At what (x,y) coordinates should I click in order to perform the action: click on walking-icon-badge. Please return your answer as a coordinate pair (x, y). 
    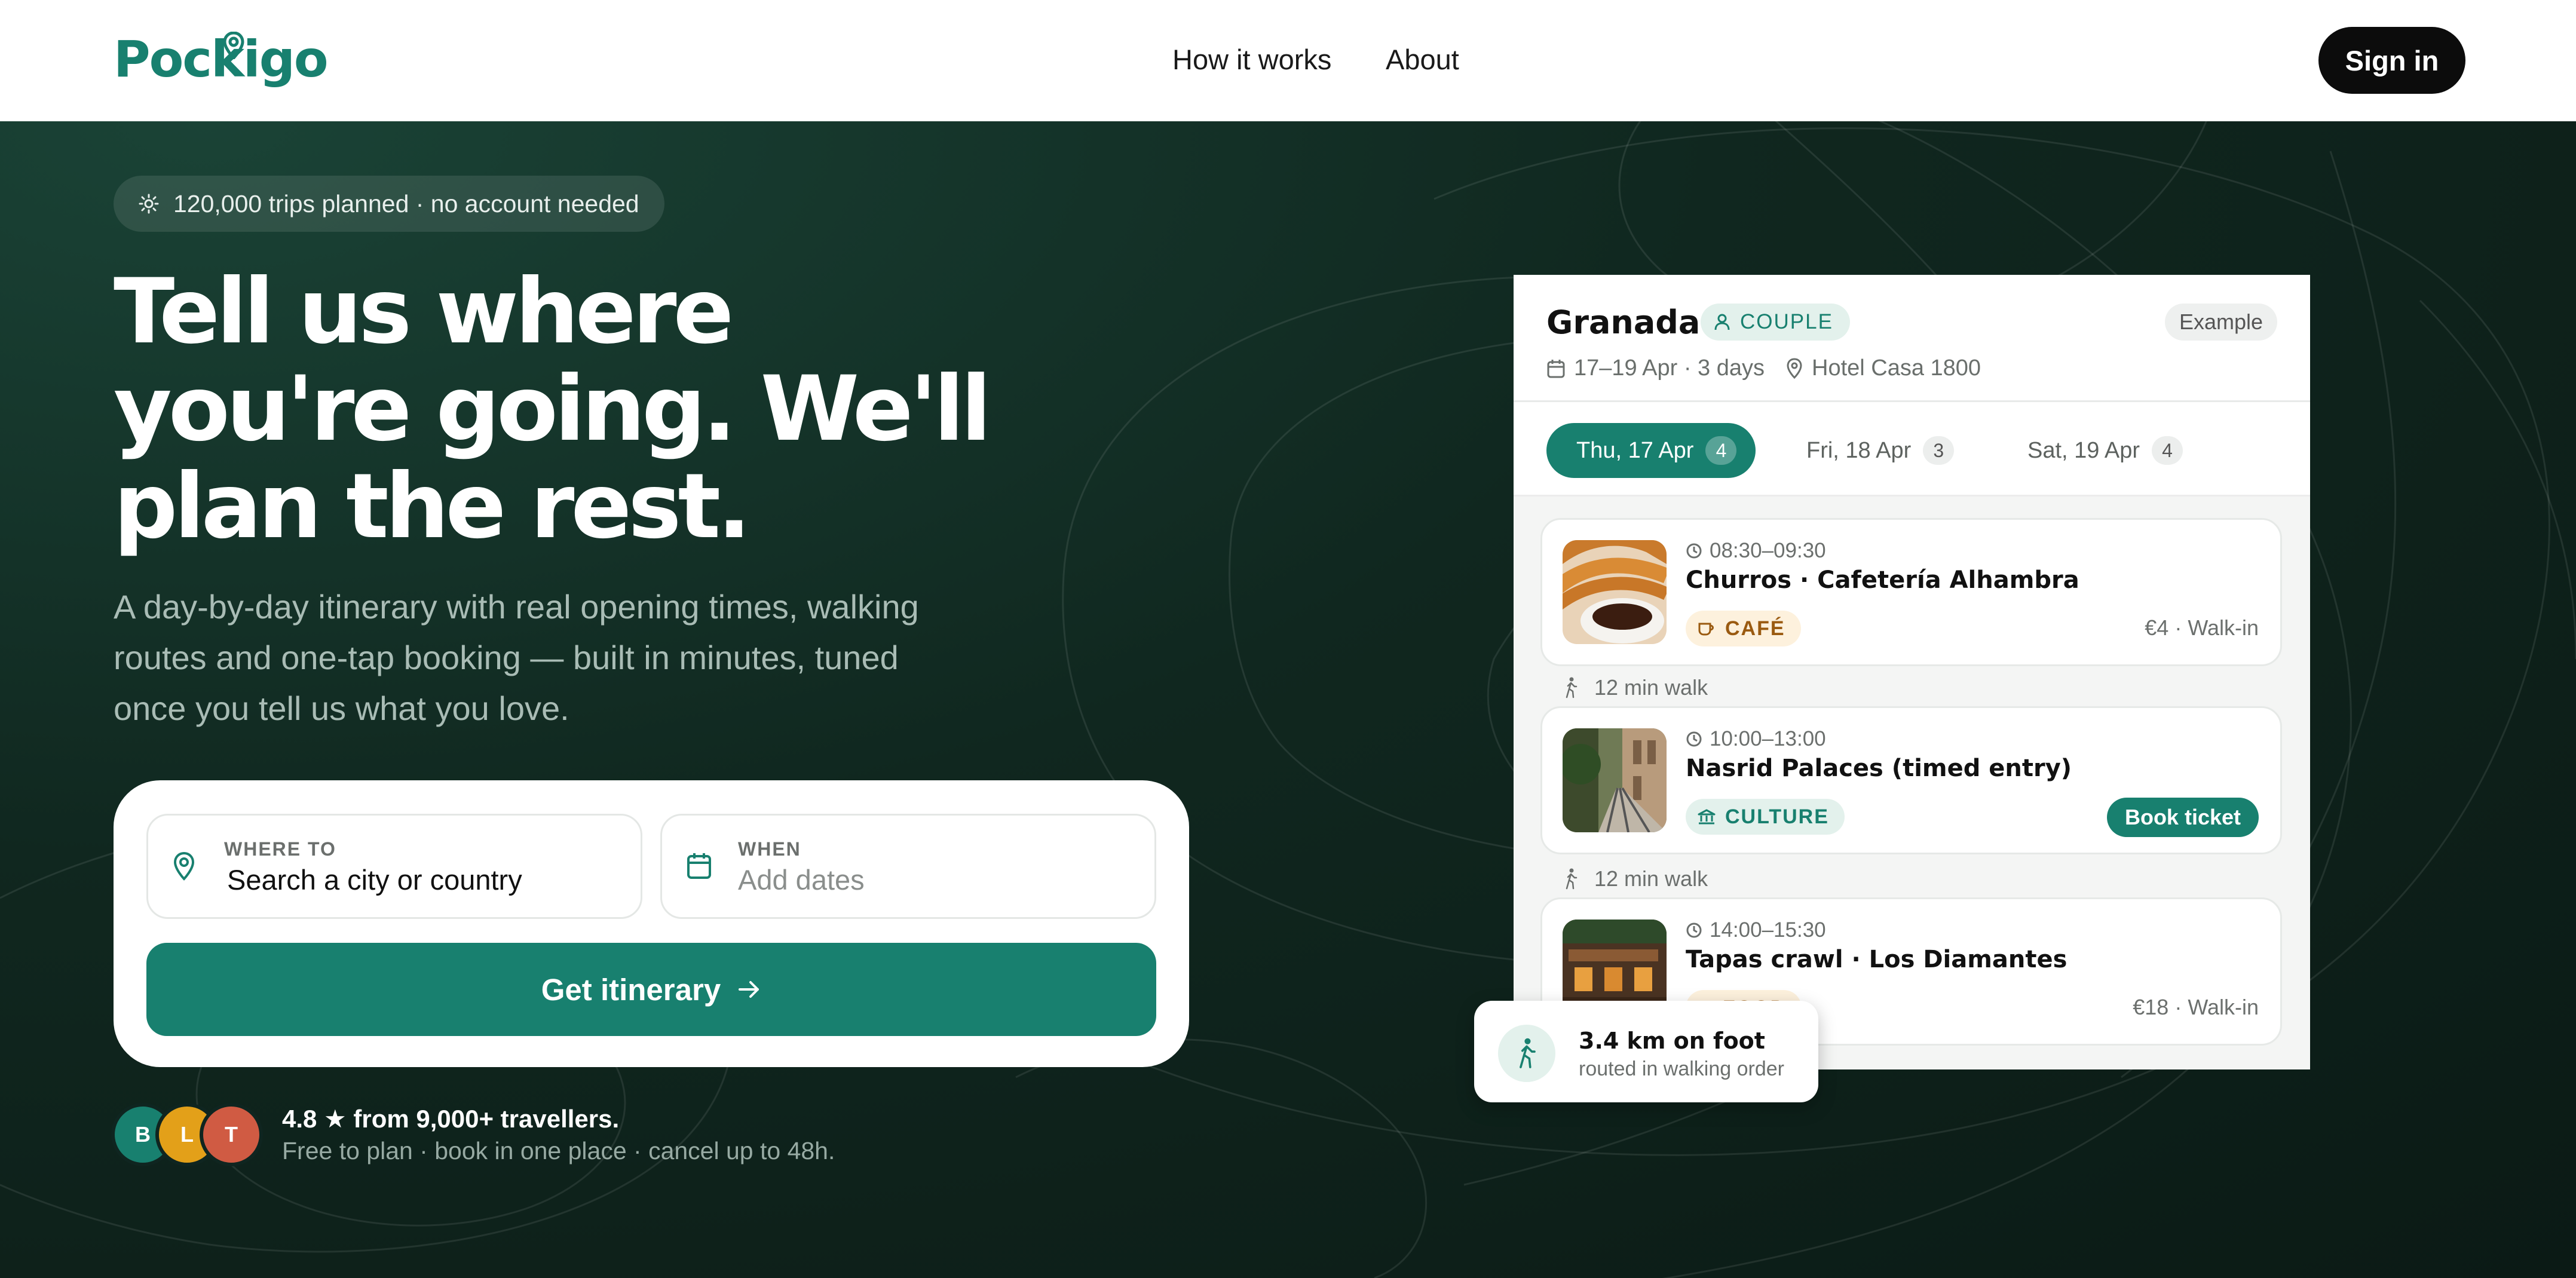
    Looking at the image, I should click on (1527, 1053).